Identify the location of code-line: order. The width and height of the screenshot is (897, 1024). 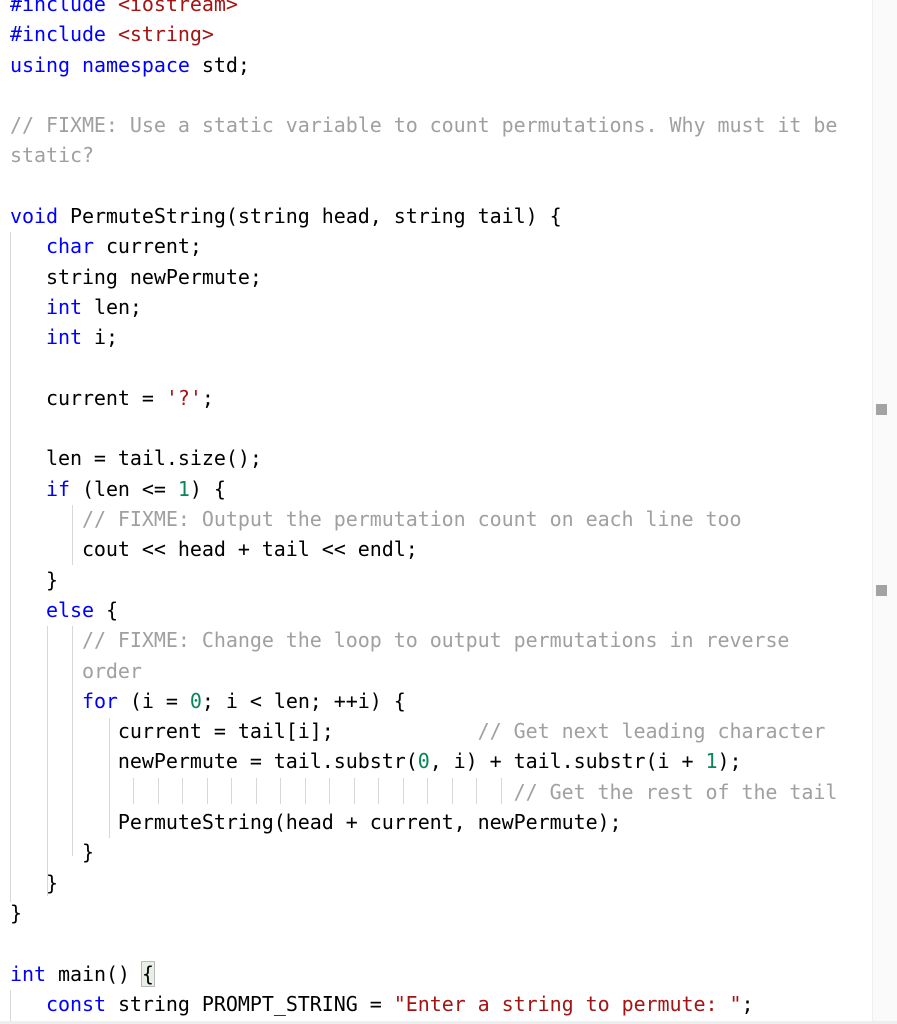
(423, 671).